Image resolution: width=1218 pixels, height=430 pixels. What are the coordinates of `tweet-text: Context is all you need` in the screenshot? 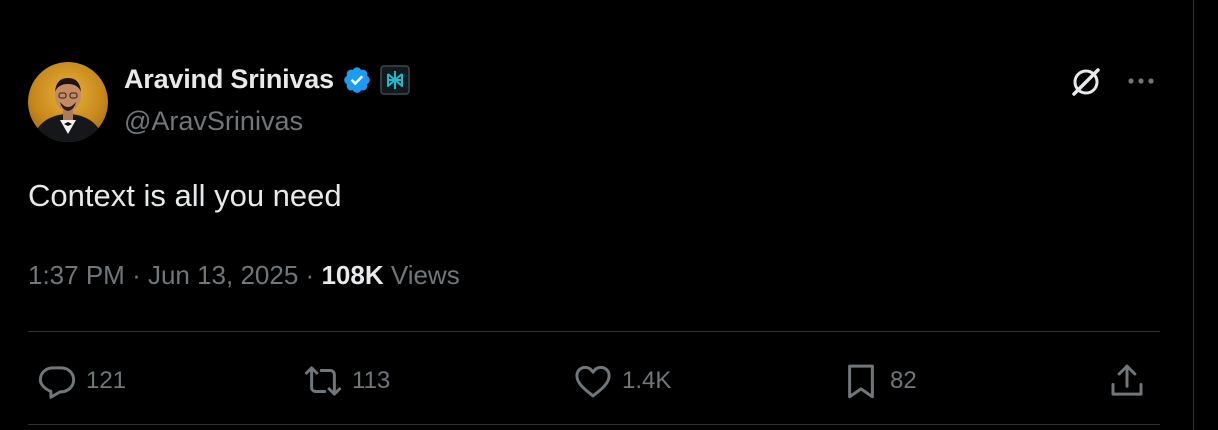 It's located at (185, 195).